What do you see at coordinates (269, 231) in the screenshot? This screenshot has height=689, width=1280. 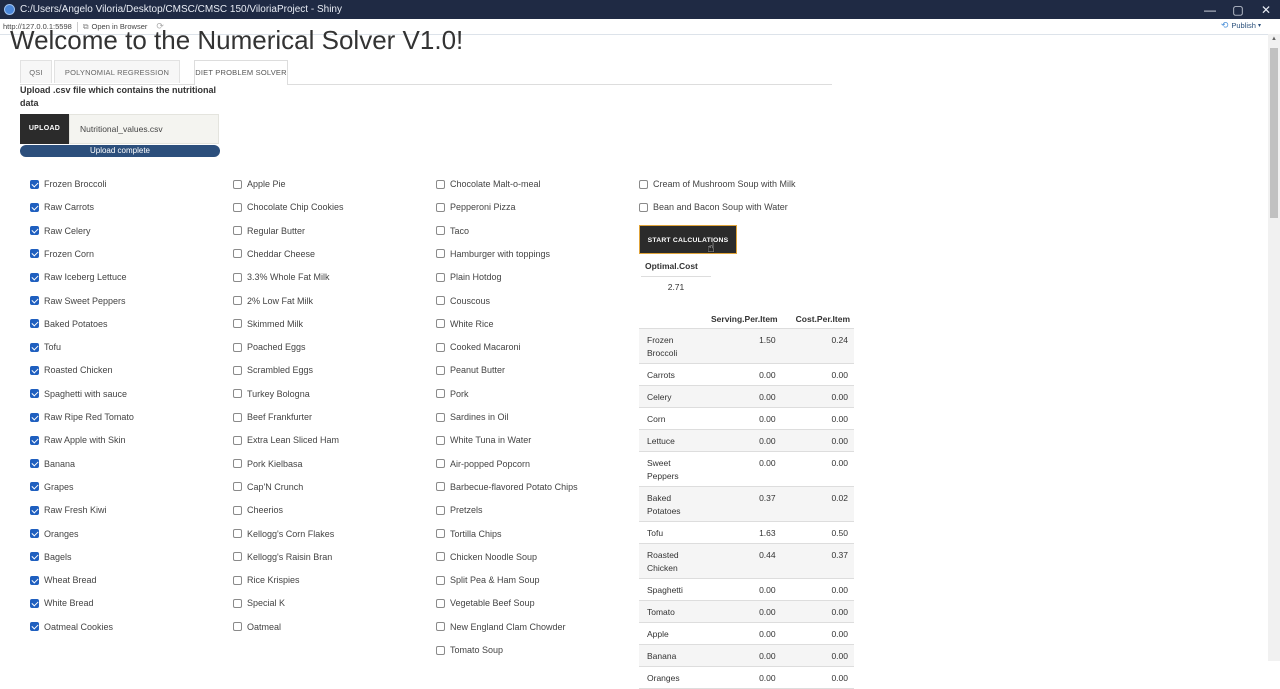 I see `food-checkbox-item: Regular Butter` at bounding box center [269, 231].